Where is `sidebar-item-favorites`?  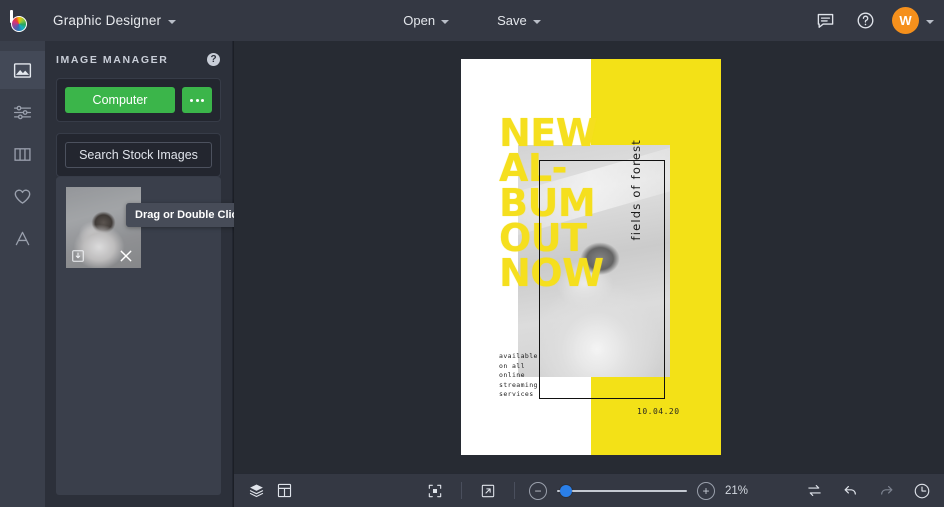
sidebar-item-favorites is located at coordinates (22, 196).